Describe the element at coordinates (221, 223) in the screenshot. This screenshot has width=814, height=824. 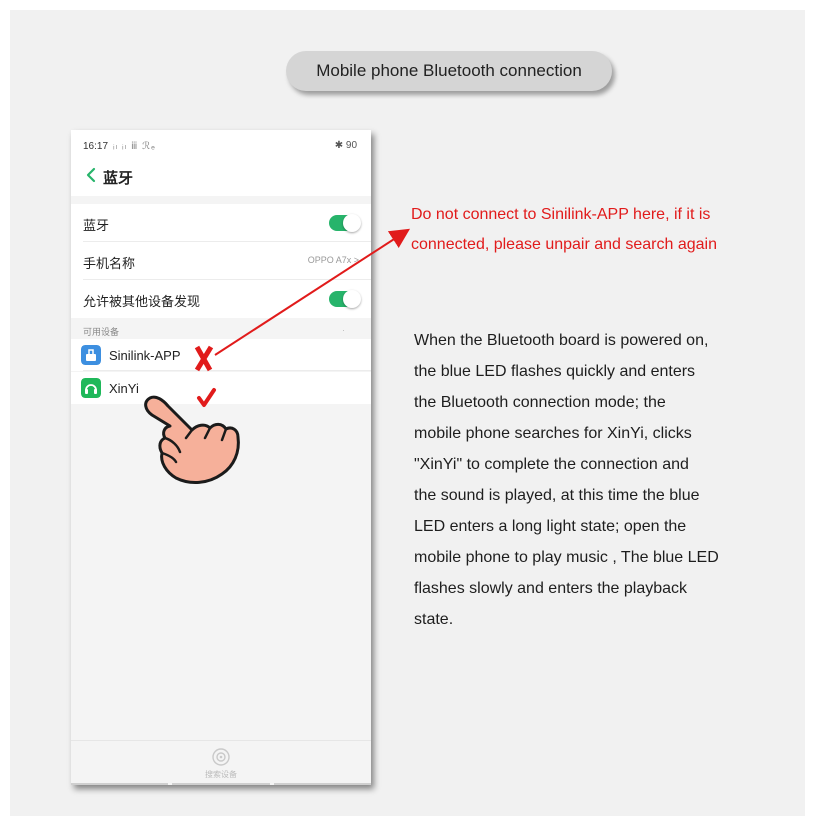
I see `bluetooth-toggle-row: 蓝牙` at that location.